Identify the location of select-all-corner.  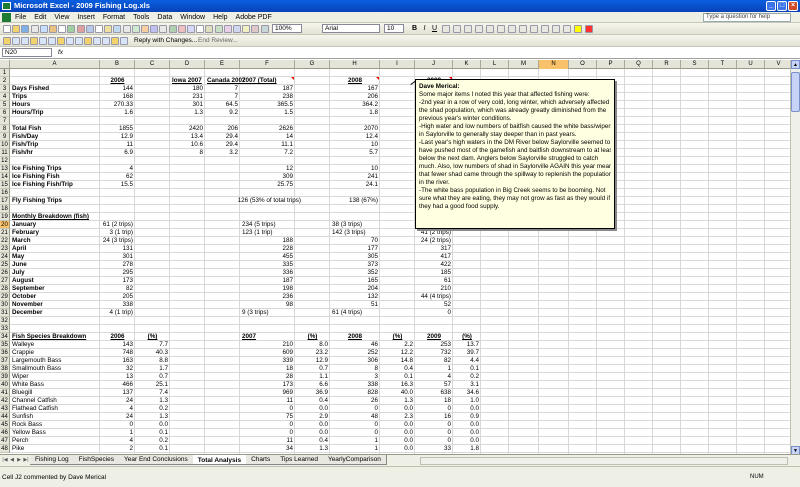
(5, 64).